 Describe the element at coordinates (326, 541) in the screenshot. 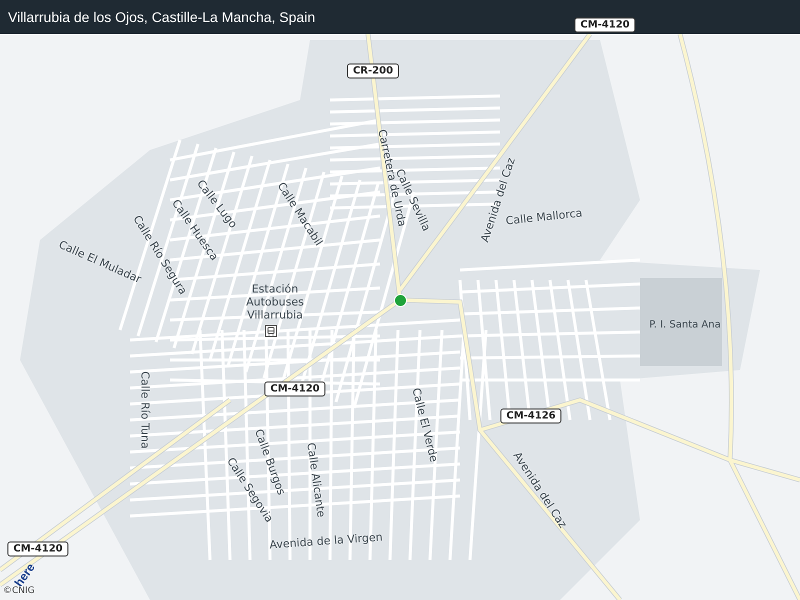

I see `street-label: Avenida de la Virgen` at that location.